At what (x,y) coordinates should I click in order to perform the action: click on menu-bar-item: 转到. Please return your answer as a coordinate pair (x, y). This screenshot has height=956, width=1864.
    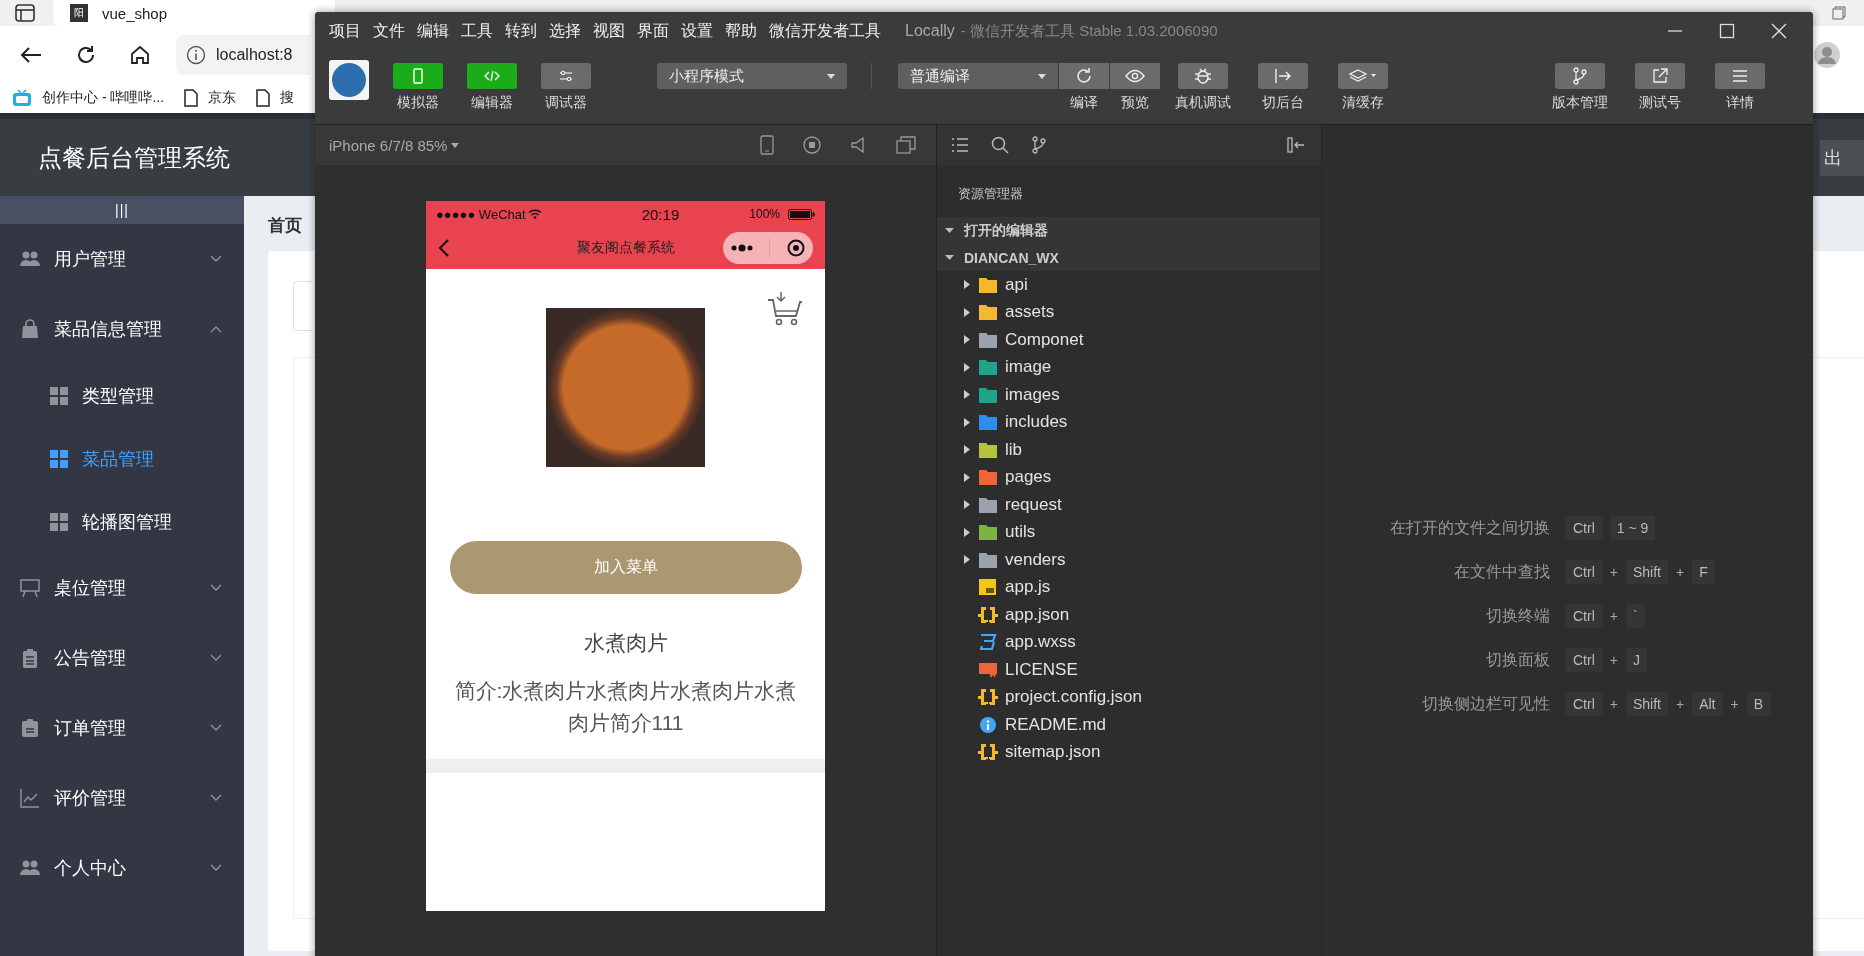
    Looking at the image, I should click on (521, 31).